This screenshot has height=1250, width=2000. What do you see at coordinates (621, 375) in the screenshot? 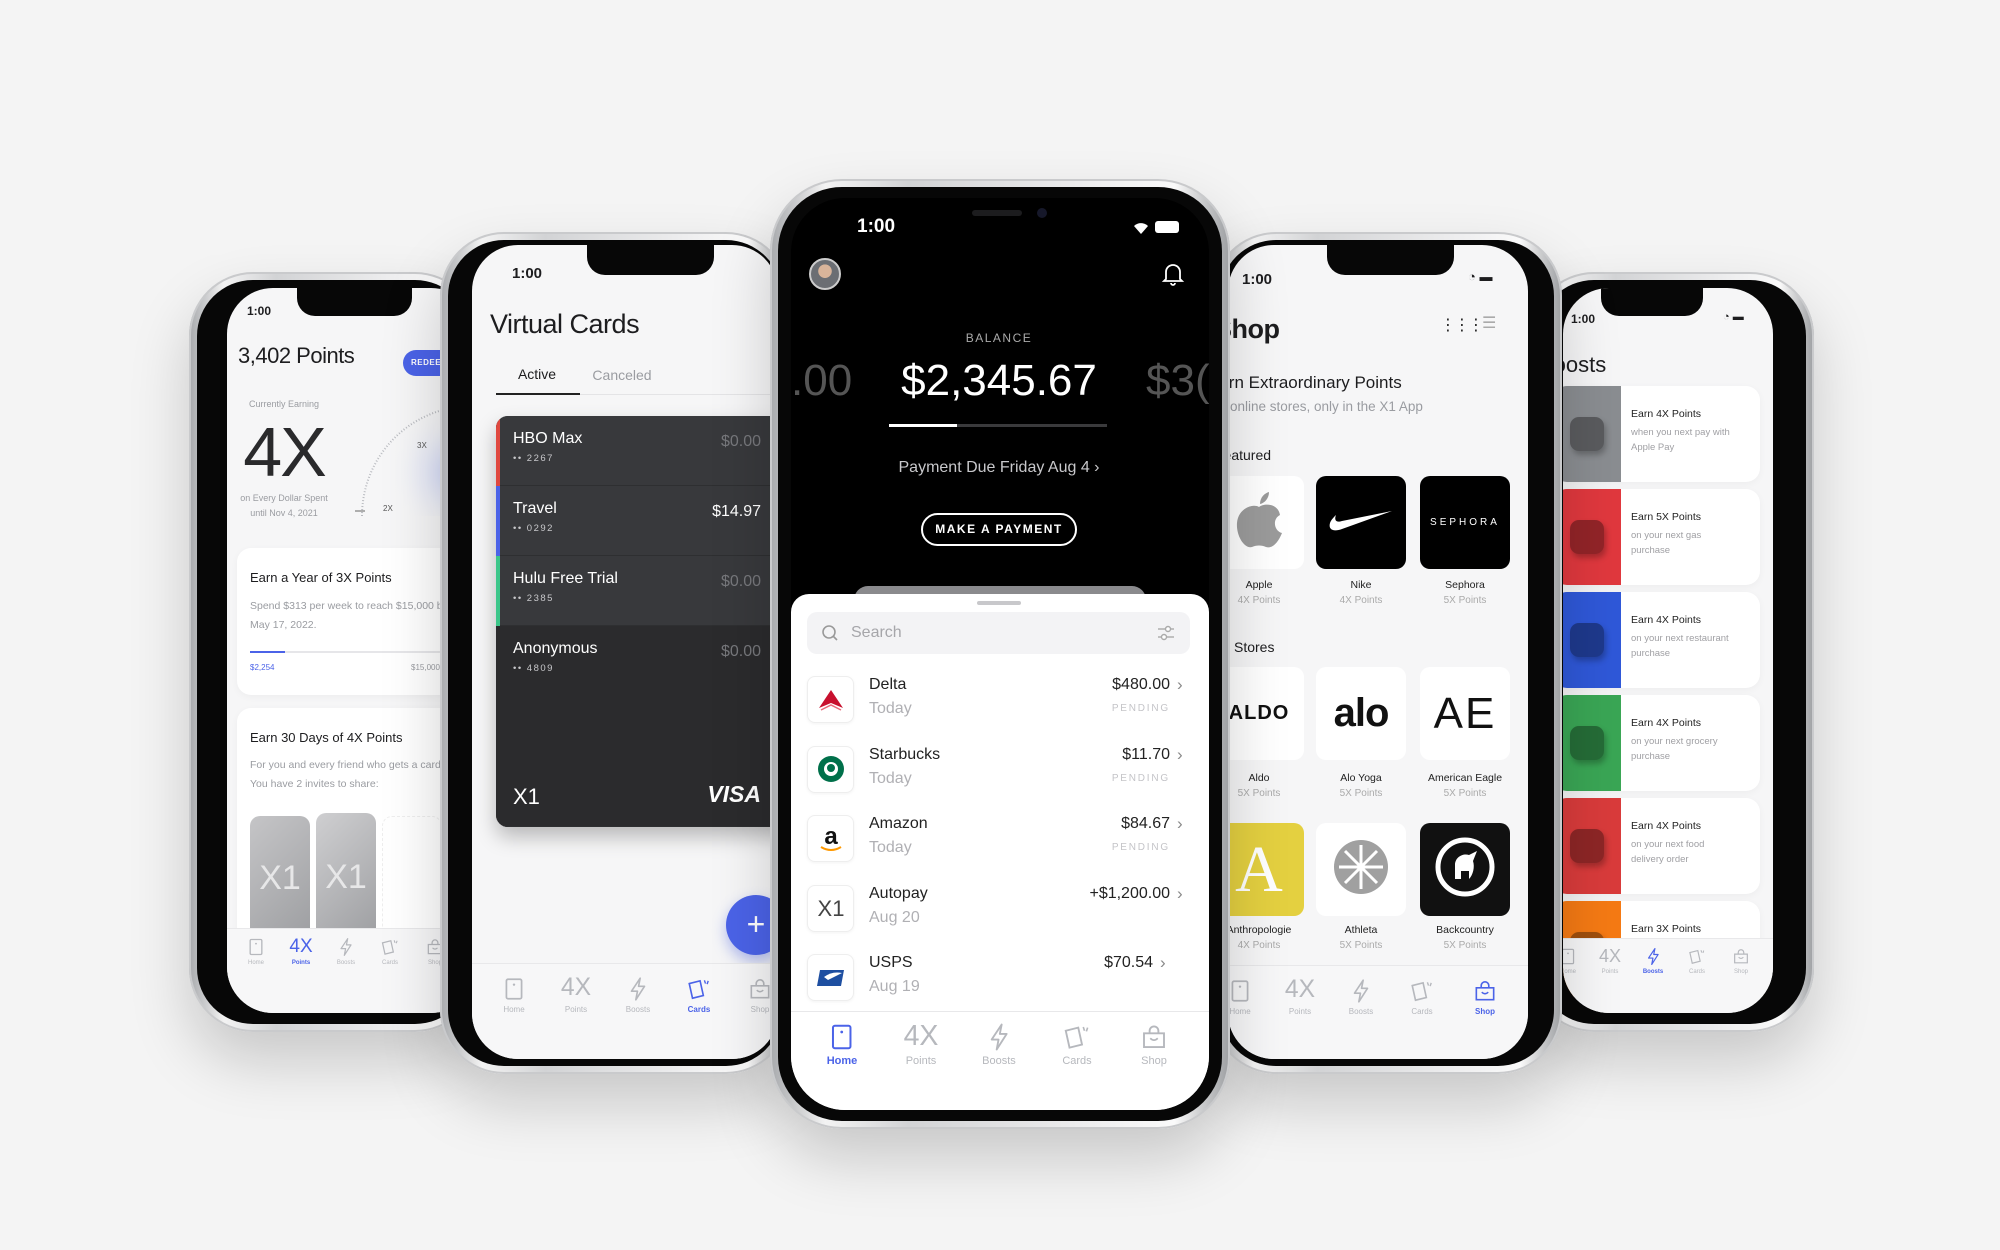
I see `tab-canceled: Canceled` at bounding box center [621, 375].